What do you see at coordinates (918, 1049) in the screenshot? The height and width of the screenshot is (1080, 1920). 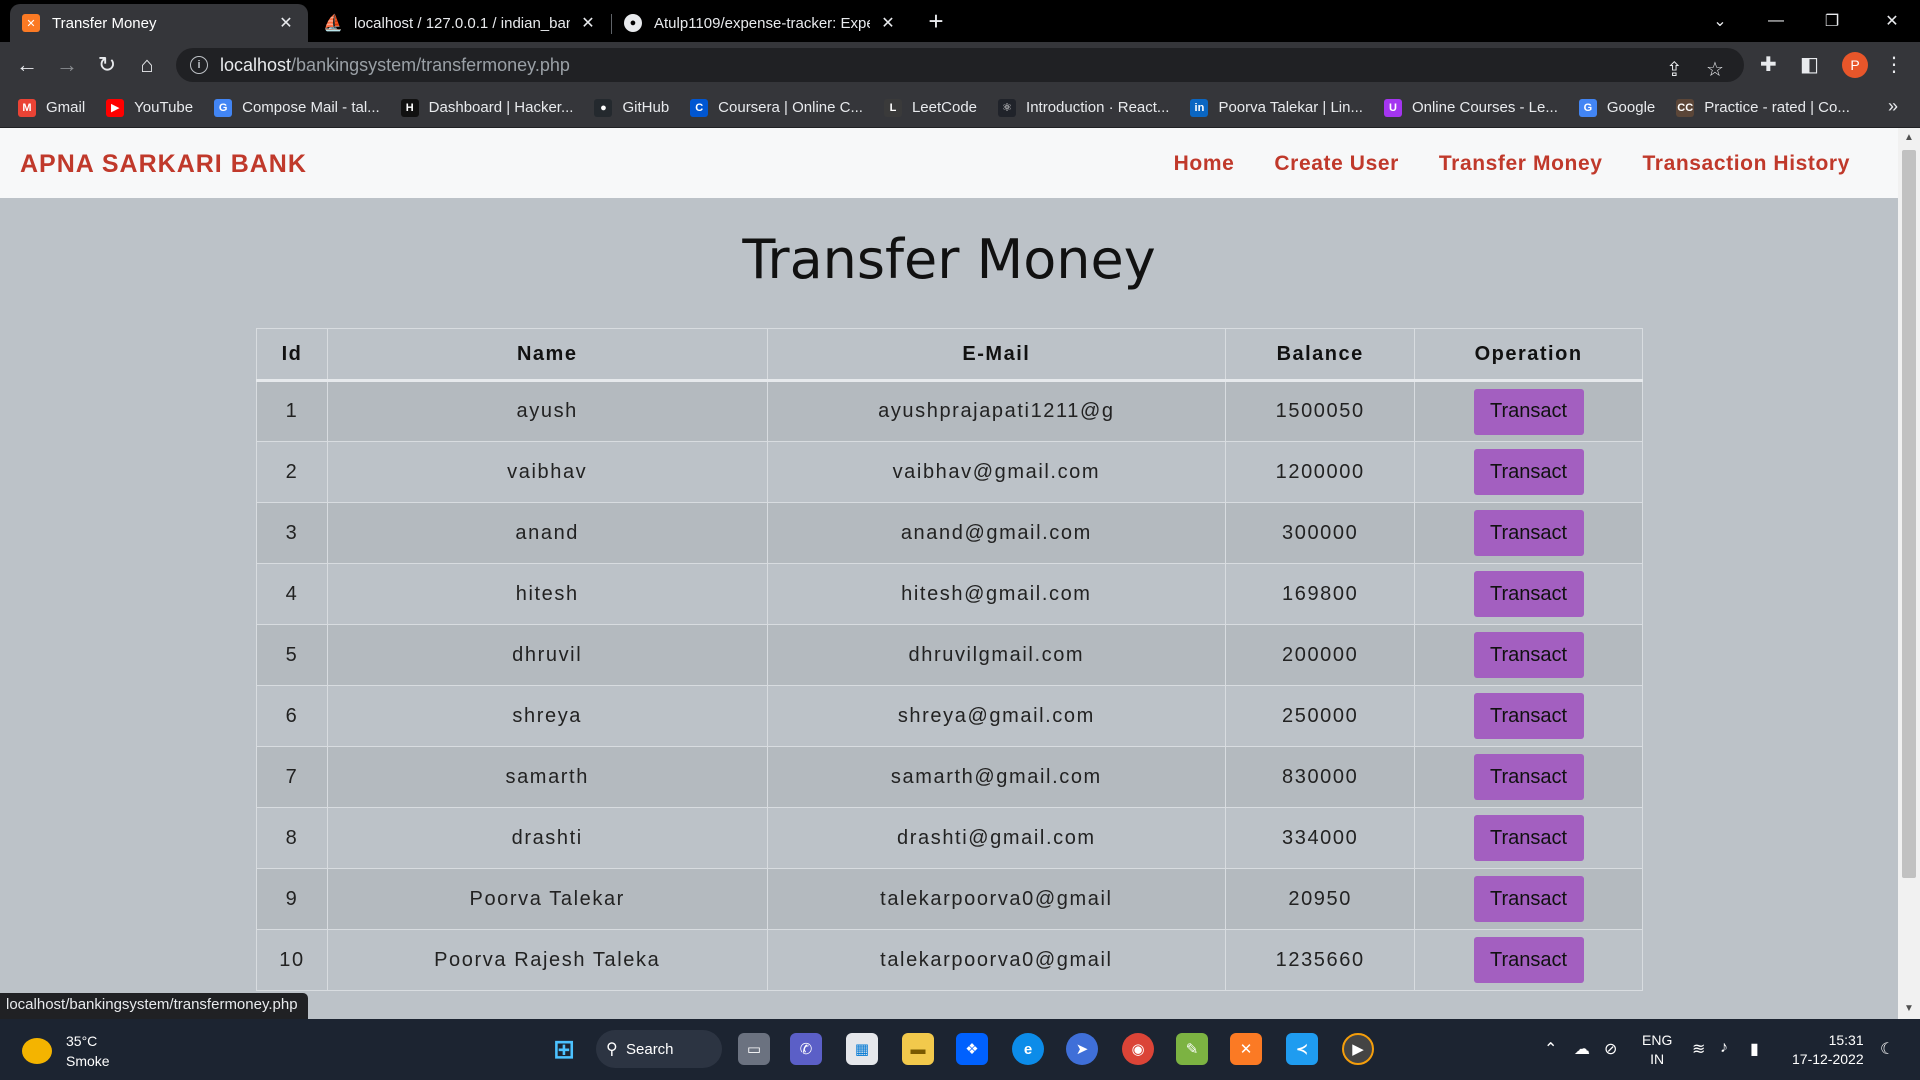 I see `file-explorer-icon: ▬` at bounding box center [918, 1049].